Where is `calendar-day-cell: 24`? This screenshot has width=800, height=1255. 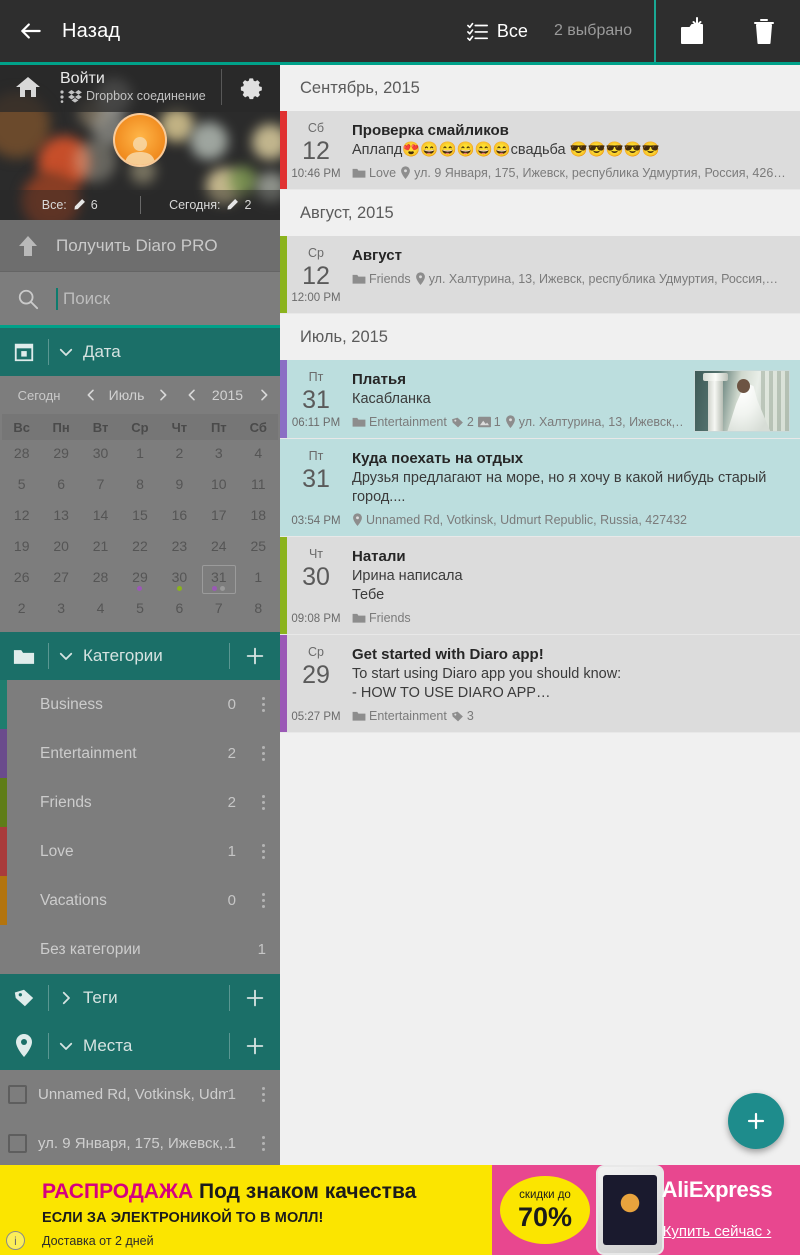 calendar-day-cell: 24 is located at coordinates (218, 548).